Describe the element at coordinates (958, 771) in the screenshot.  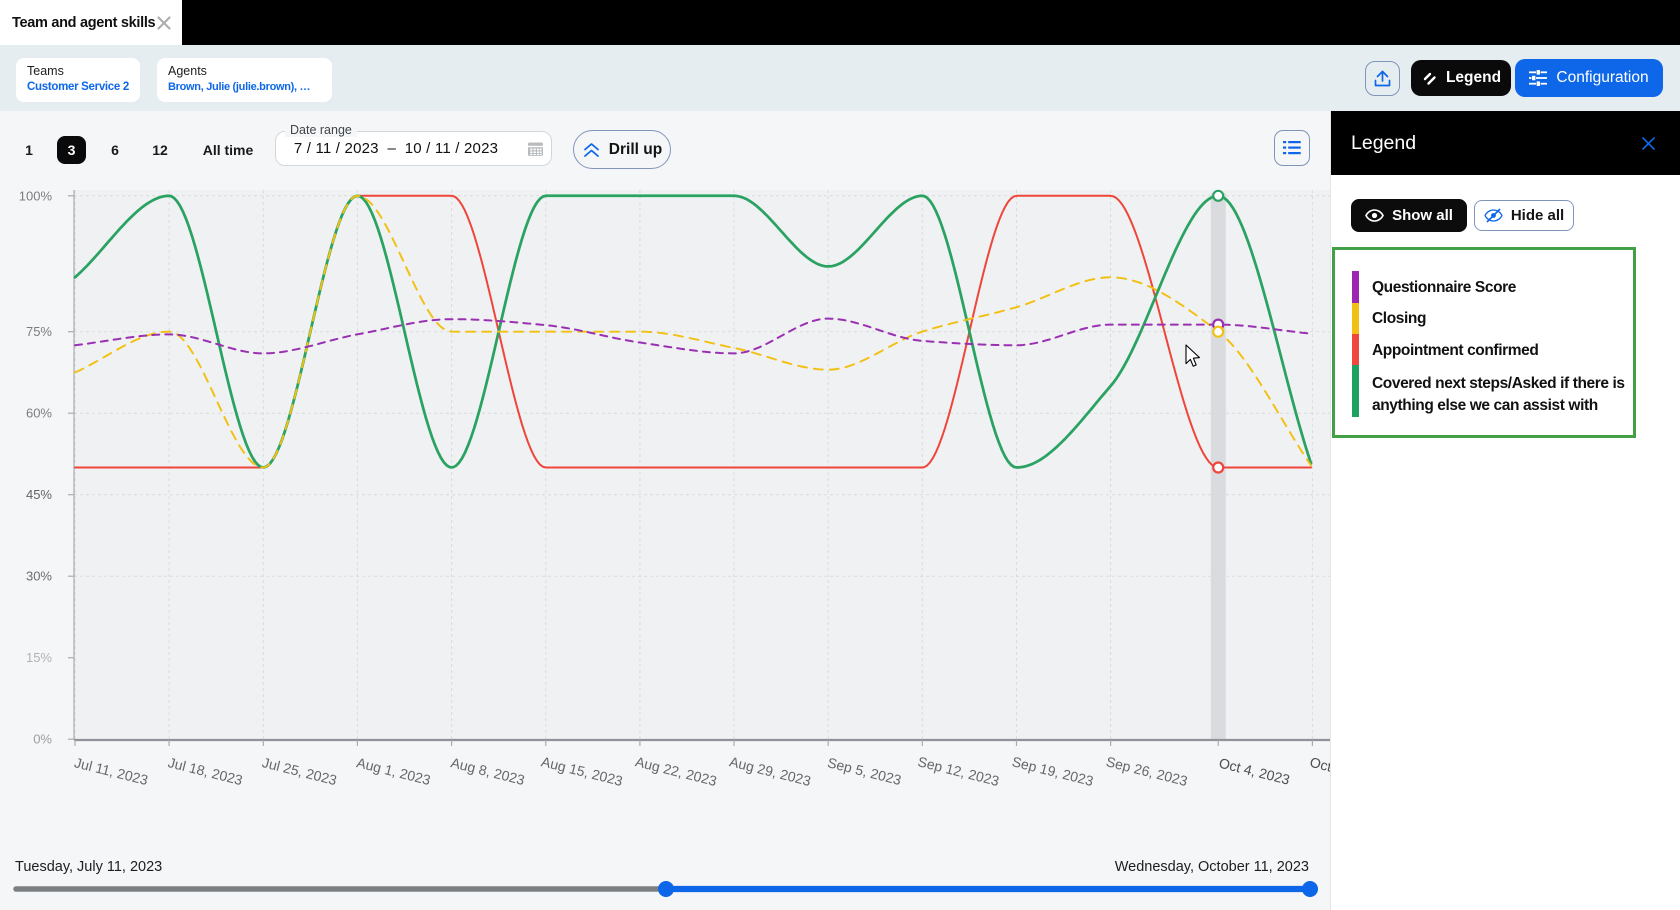
I see `svg-text: Sep 12, 2023` at that location.